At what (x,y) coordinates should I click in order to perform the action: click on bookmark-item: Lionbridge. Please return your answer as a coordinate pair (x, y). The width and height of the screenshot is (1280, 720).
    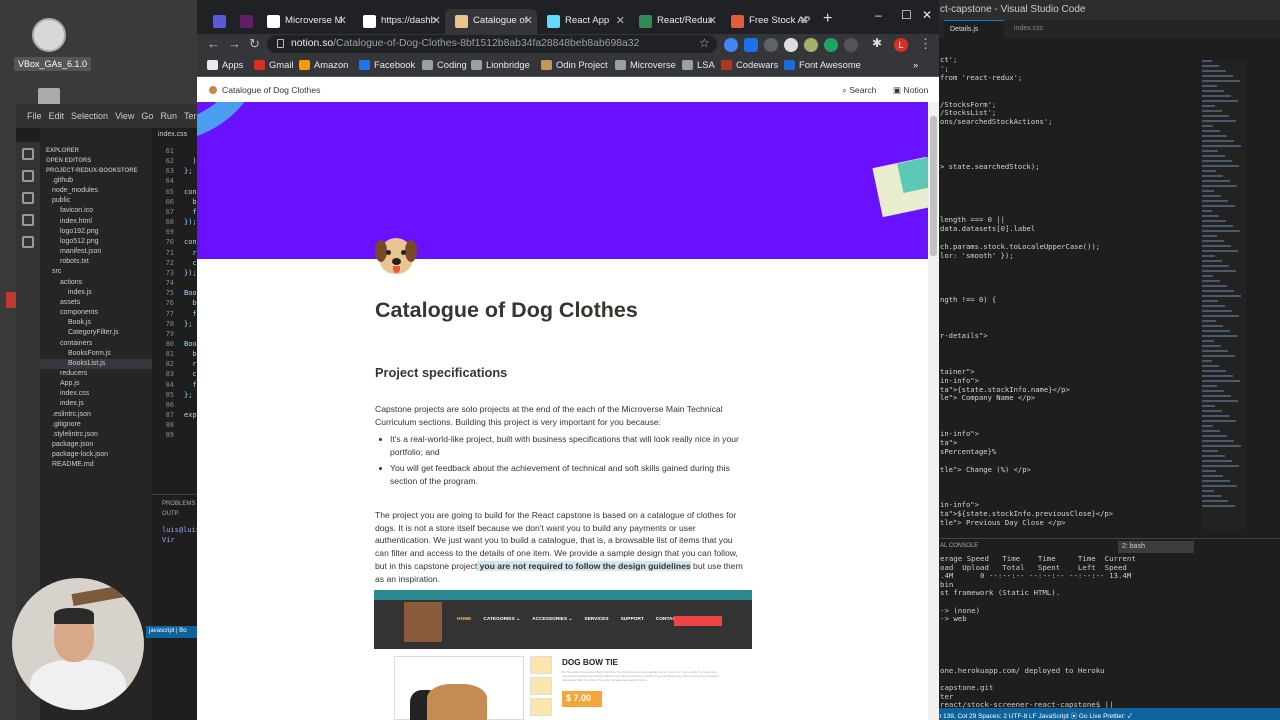
    Looking at the image, I should click on (500, 64).